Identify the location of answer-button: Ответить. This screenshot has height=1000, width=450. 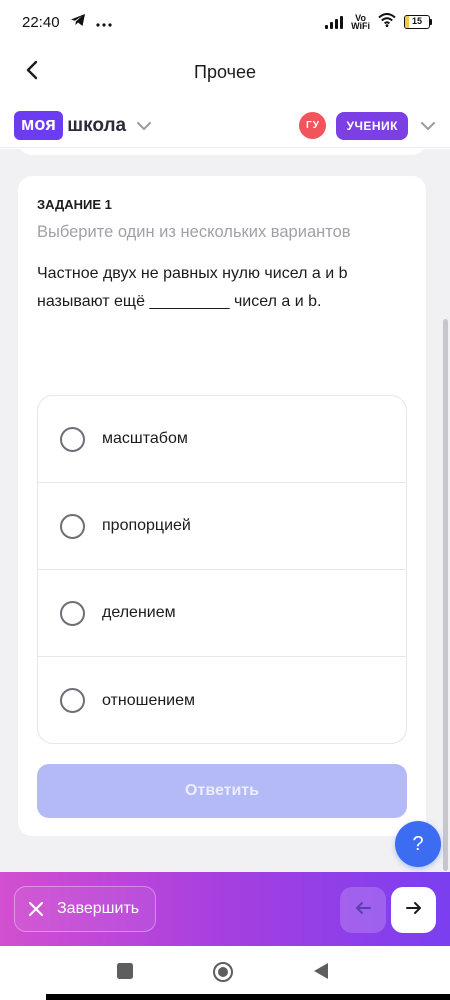
(222, 791).